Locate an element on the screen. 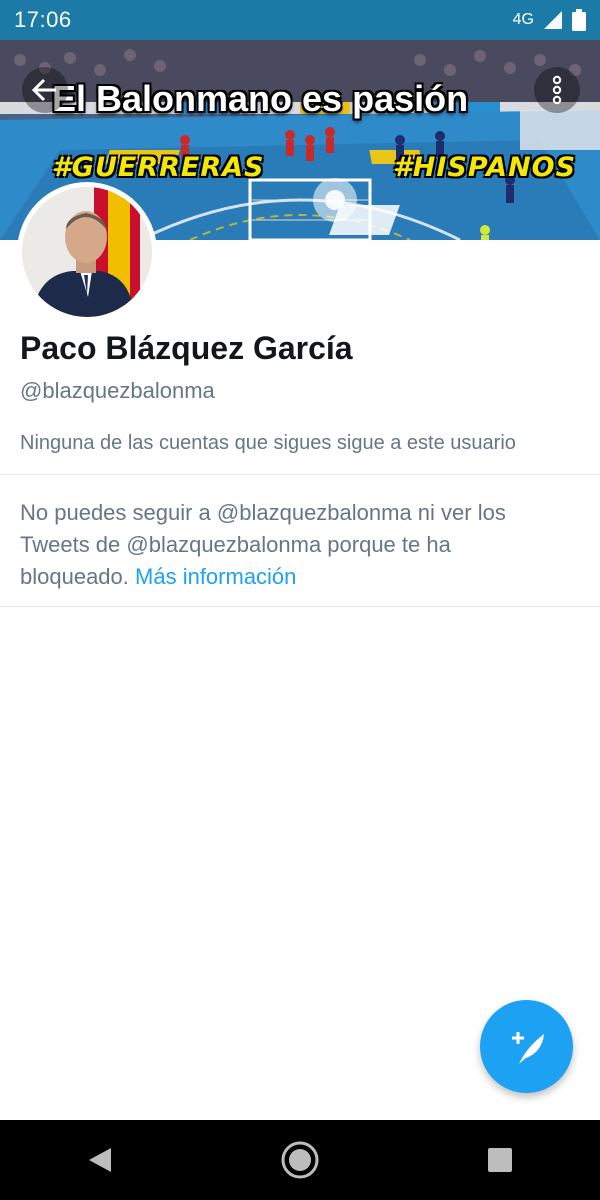 The image size is (600, 1200). nav-recents-icon is located at coordinates (500, 1160).